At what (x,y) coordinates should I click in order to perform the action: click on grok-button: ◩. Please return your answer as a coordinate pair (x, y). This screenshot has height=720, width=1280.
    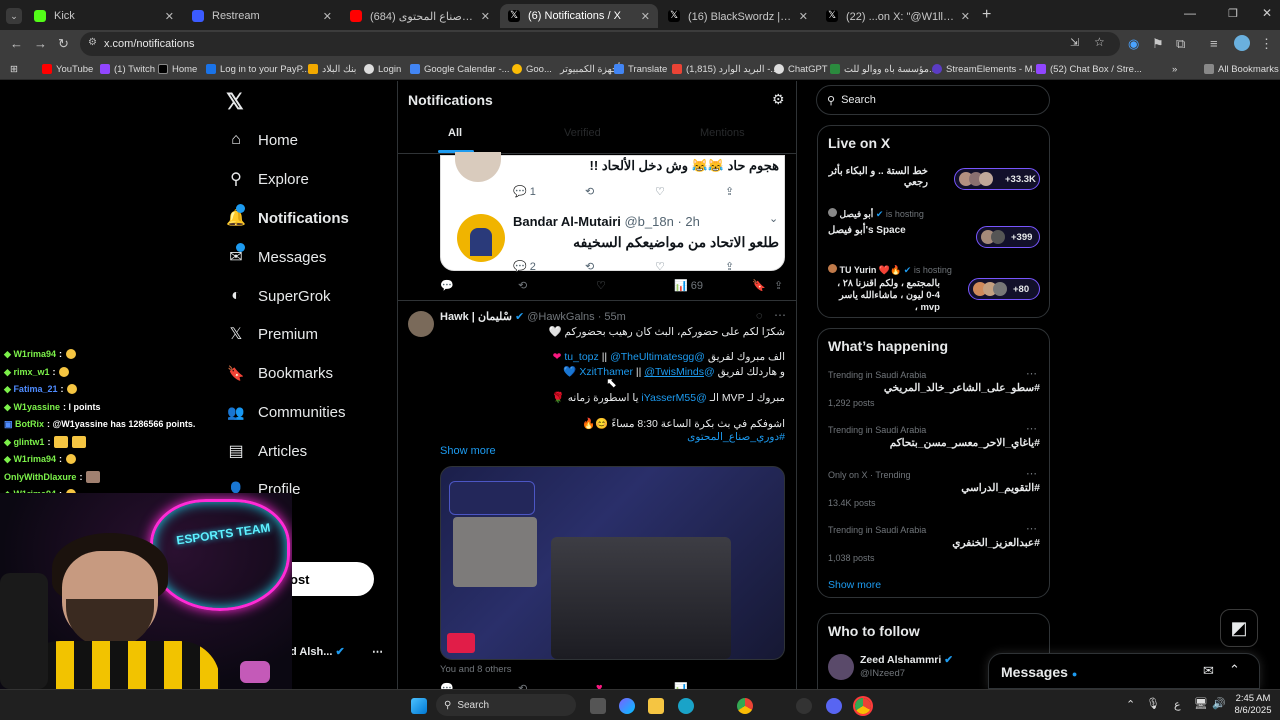
    Looking at the image, I should click on (1239, 628).